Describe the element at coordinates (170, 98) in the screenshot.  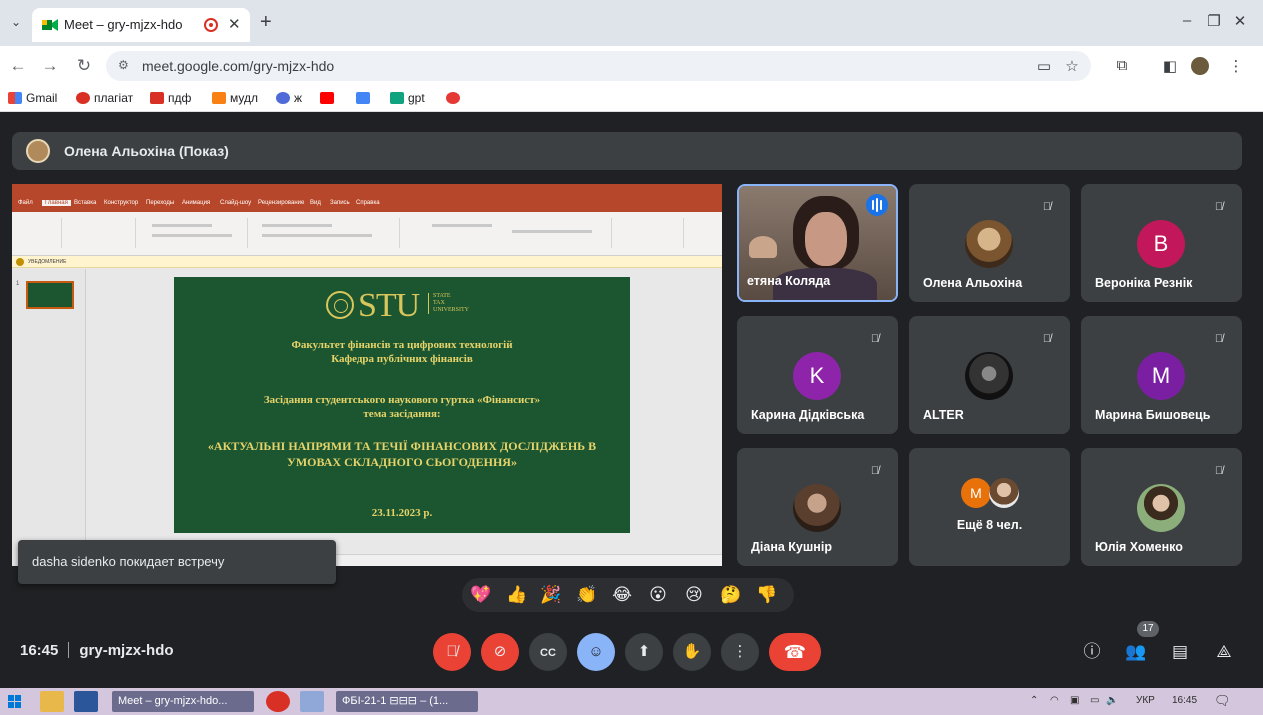
I see `bookmark-pdf: пдф` at that location.